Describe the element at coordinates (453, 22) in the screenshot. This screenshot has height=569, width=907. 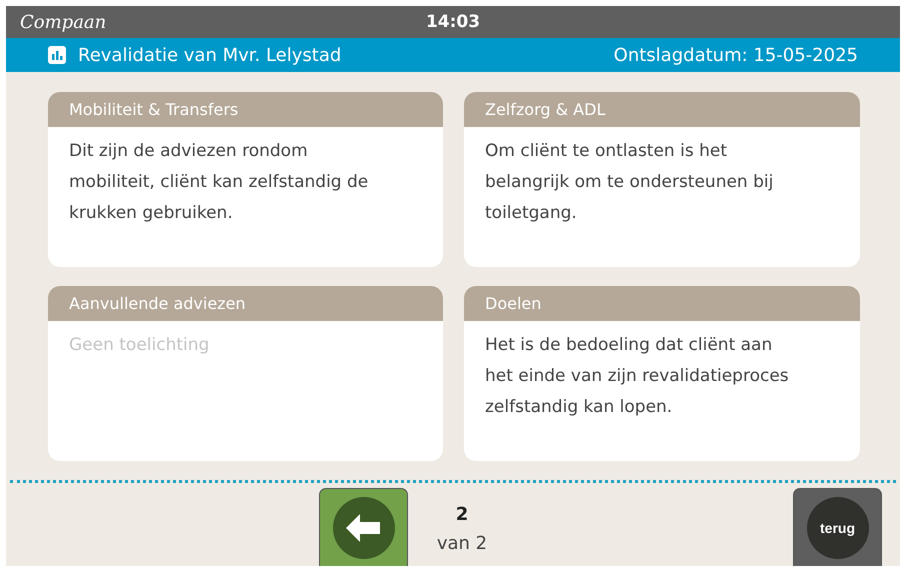
I see `clock-time: 14:03` at that location.